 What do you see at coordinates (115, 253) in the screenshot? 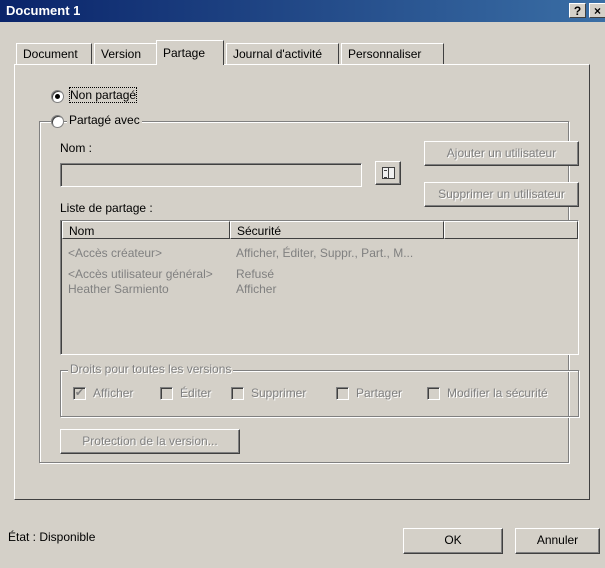
I see `row-name: <Accès créateur>` at bounding box center [115, 253].